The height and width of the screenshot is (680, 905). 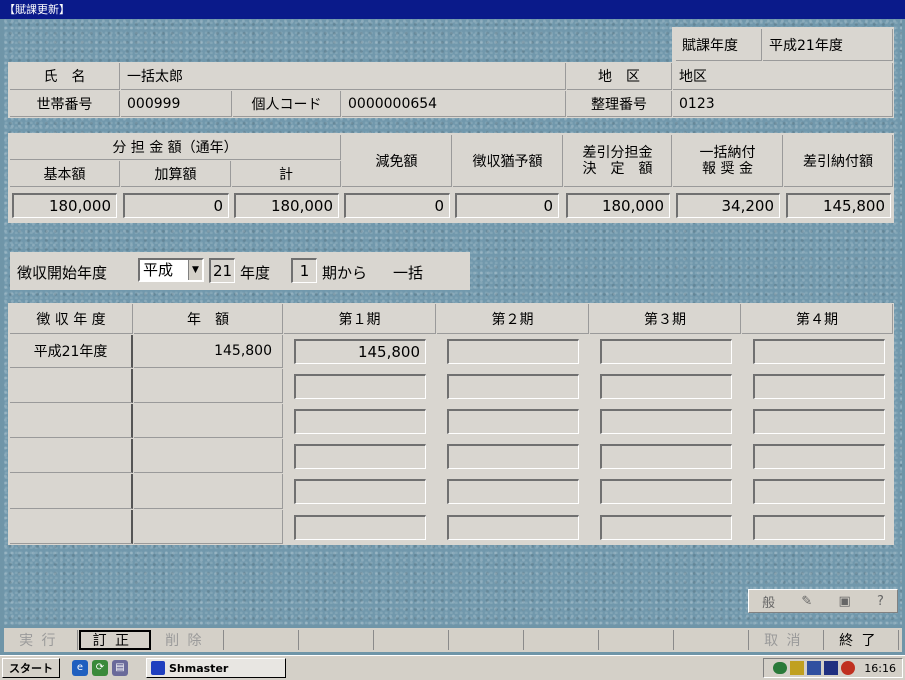 What do you see at coordinates (360, 351) in the screenshot?
I see `row-p1-field: 145,800` at bounding box center [360, 351].